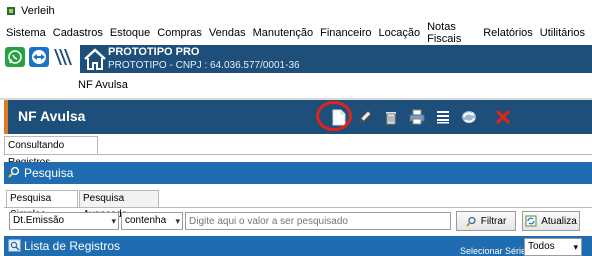 The width and height of the screenshot is (592, 256). What do you see at coordinates (508, 33) in the screenshot?
I see `menu-item-relatorios: Relatórios` at bounding box center [508, 33].